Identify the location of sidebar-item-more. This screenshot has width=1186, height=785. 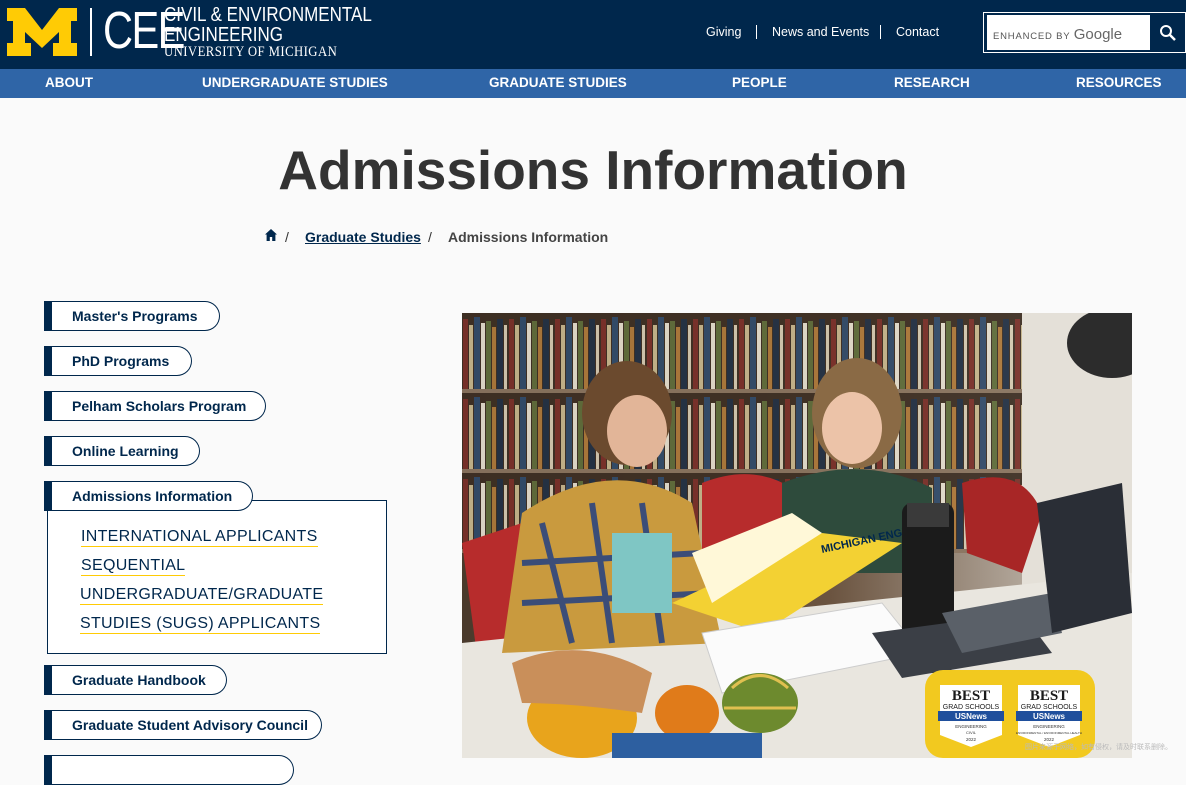
(169, 770).